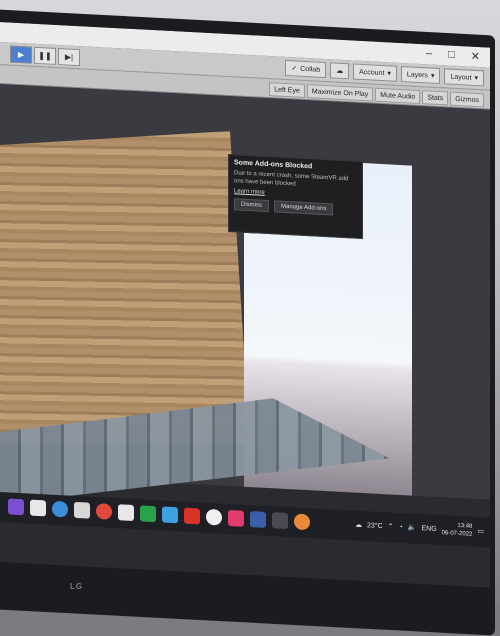 This screenshot has height=636, width=500. Describe the element at coordinates (480, 531) in the screenshot. I see `notifications-icon: ▭` at that location.